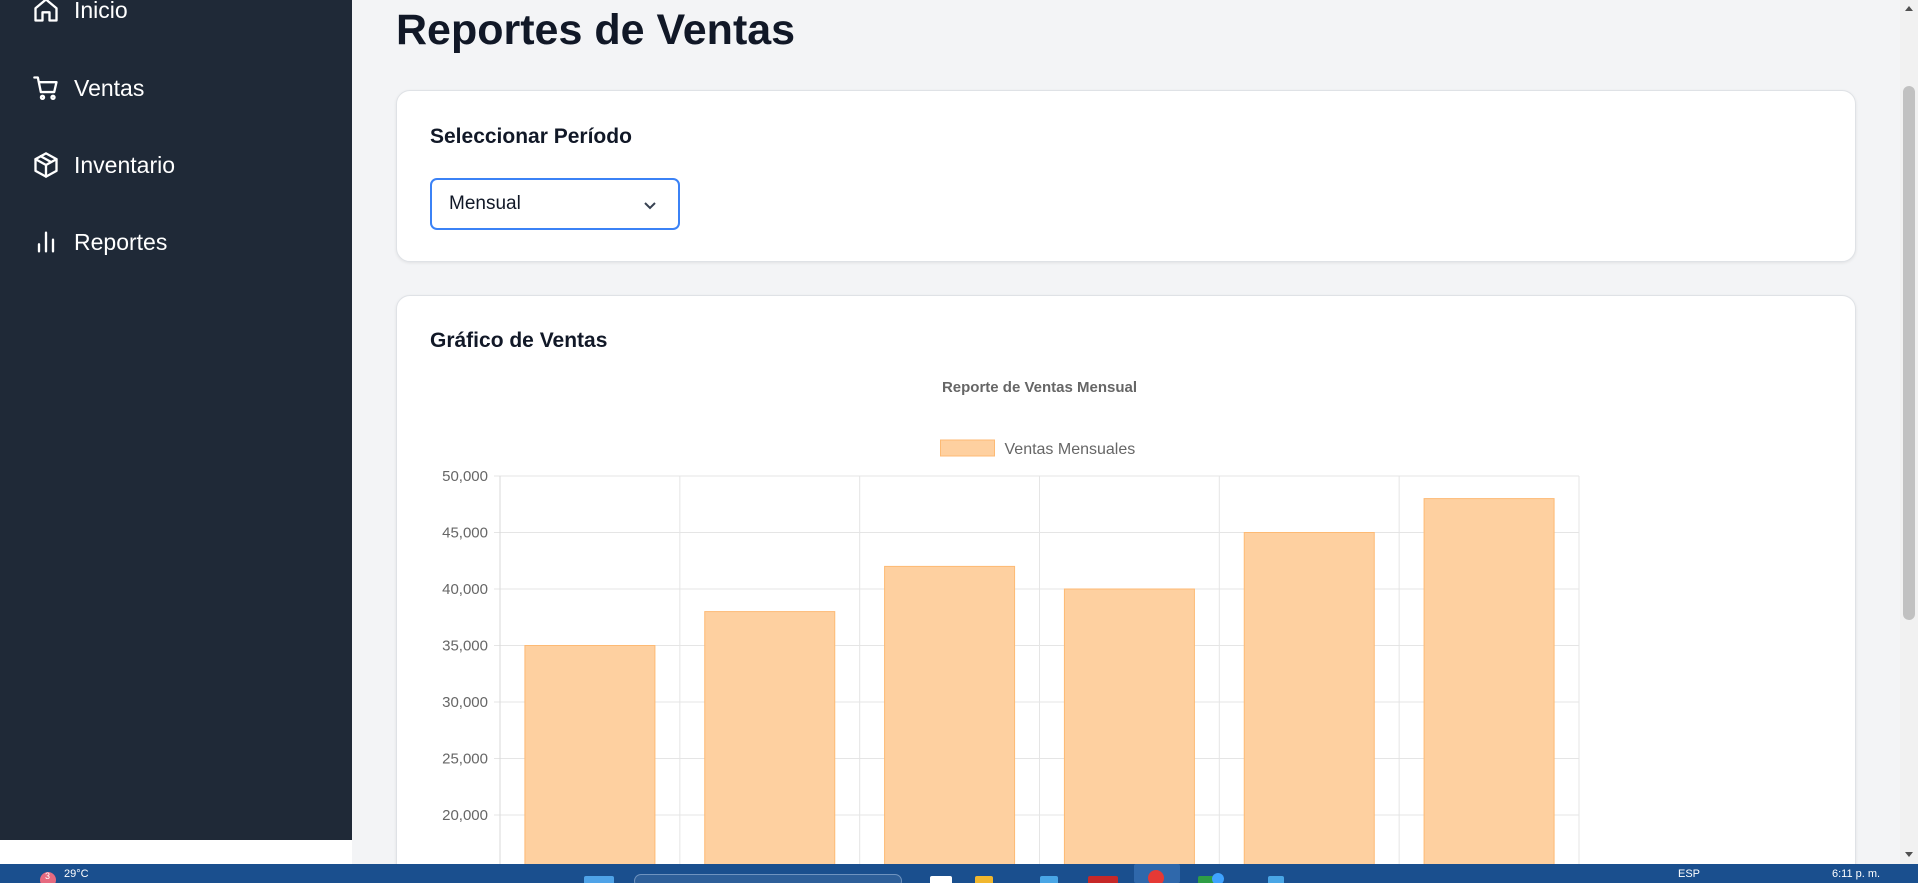 This screenshot has height=883, width=1918. I want to click on notification-count: 3, so click(48, 876).